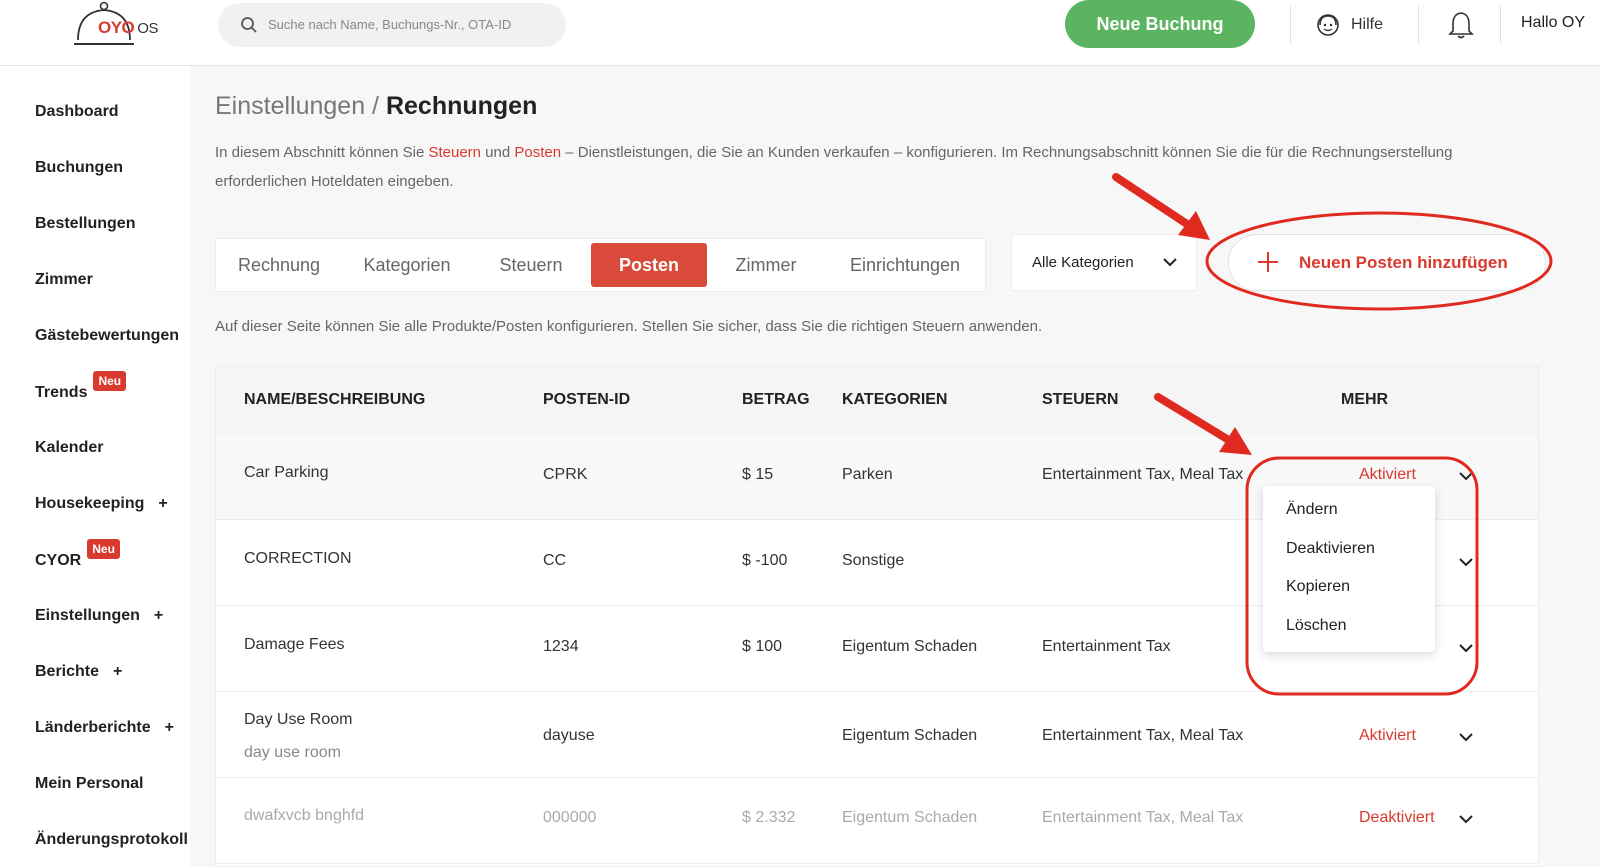  What do you see at coordinates (537, 152) in the screenshot?
I see `items-link: Posten` at bounding box center [537, 152].